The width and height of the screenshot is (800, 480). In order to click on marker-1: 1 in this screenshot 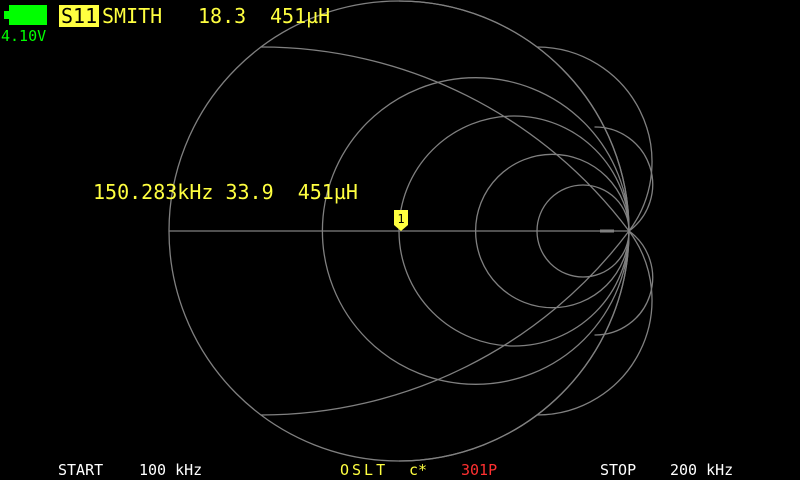, I will do `click(401, 220)`.